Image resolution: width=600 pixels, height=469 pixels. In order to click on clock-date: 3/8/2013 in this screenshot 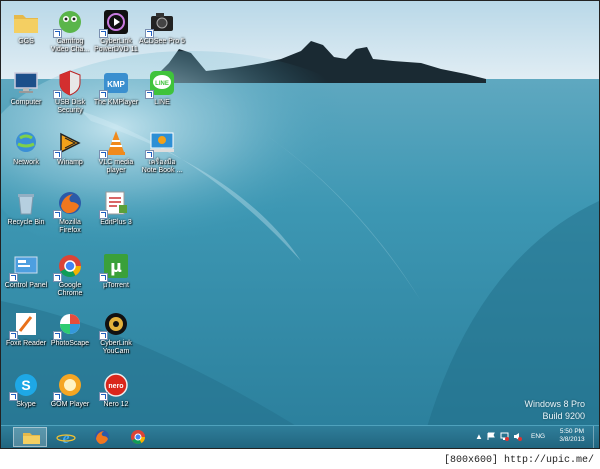, I will do `click(572, 439)`.